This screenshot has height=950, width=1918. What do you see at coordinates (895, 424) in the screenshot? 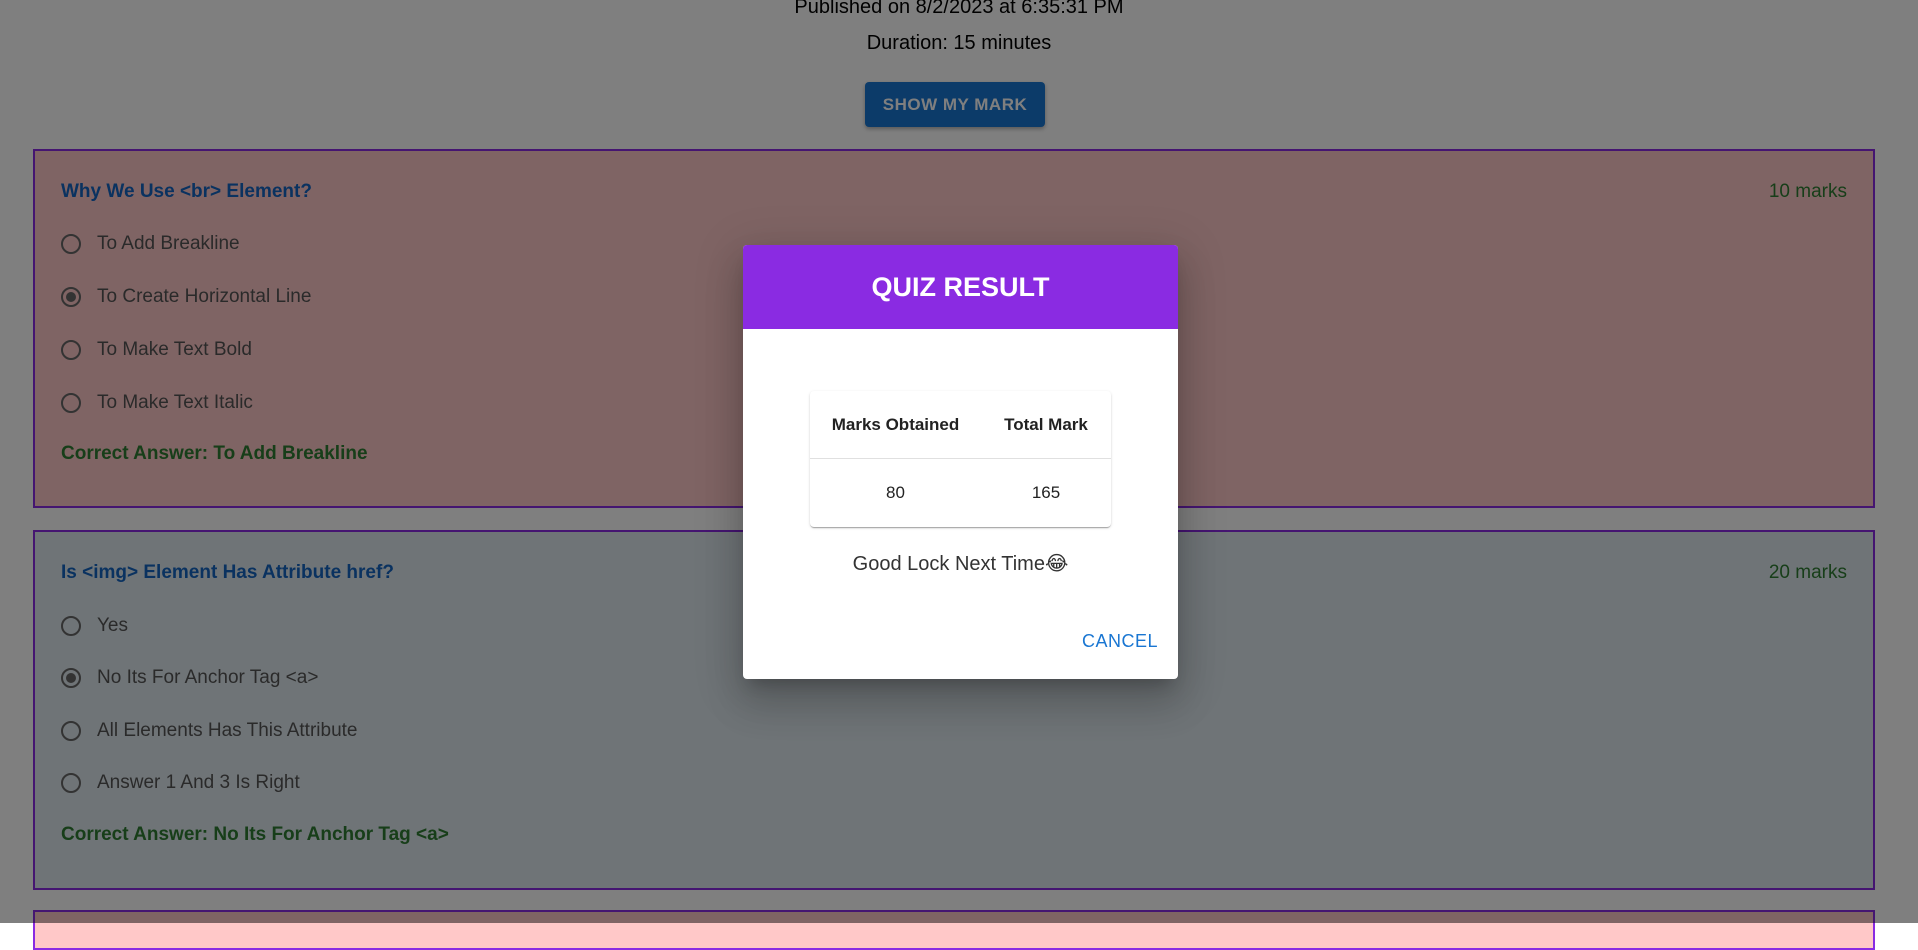
I see `column-header-marks-obtained: Marks Obtained` at bounding box center [895, 424].